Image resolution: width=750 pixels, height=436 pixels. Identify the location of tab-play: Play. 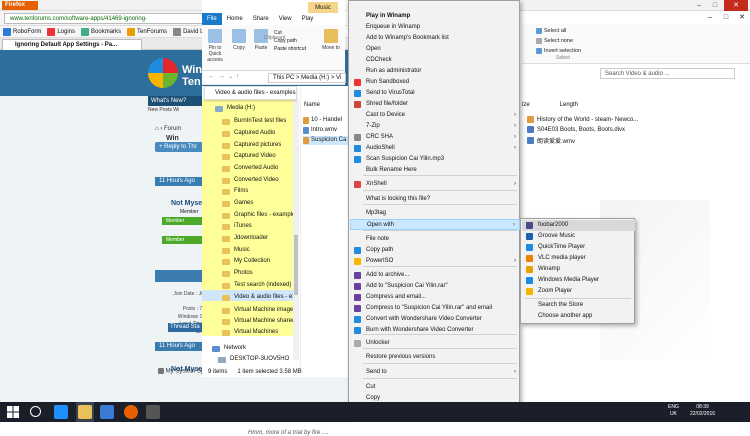
(308, 19).